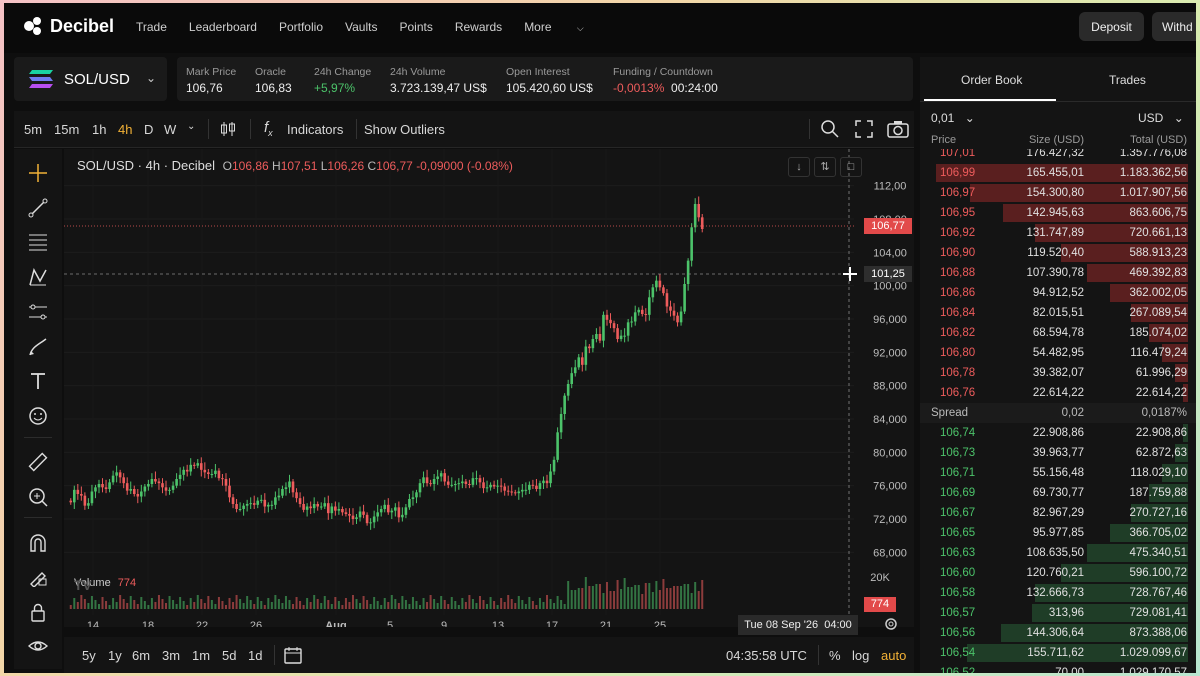 This screenshot has height=676, width=1200. Describe the element at coordinates (208, 129) in the screenshot. I see `toolbar-divider` at that location.